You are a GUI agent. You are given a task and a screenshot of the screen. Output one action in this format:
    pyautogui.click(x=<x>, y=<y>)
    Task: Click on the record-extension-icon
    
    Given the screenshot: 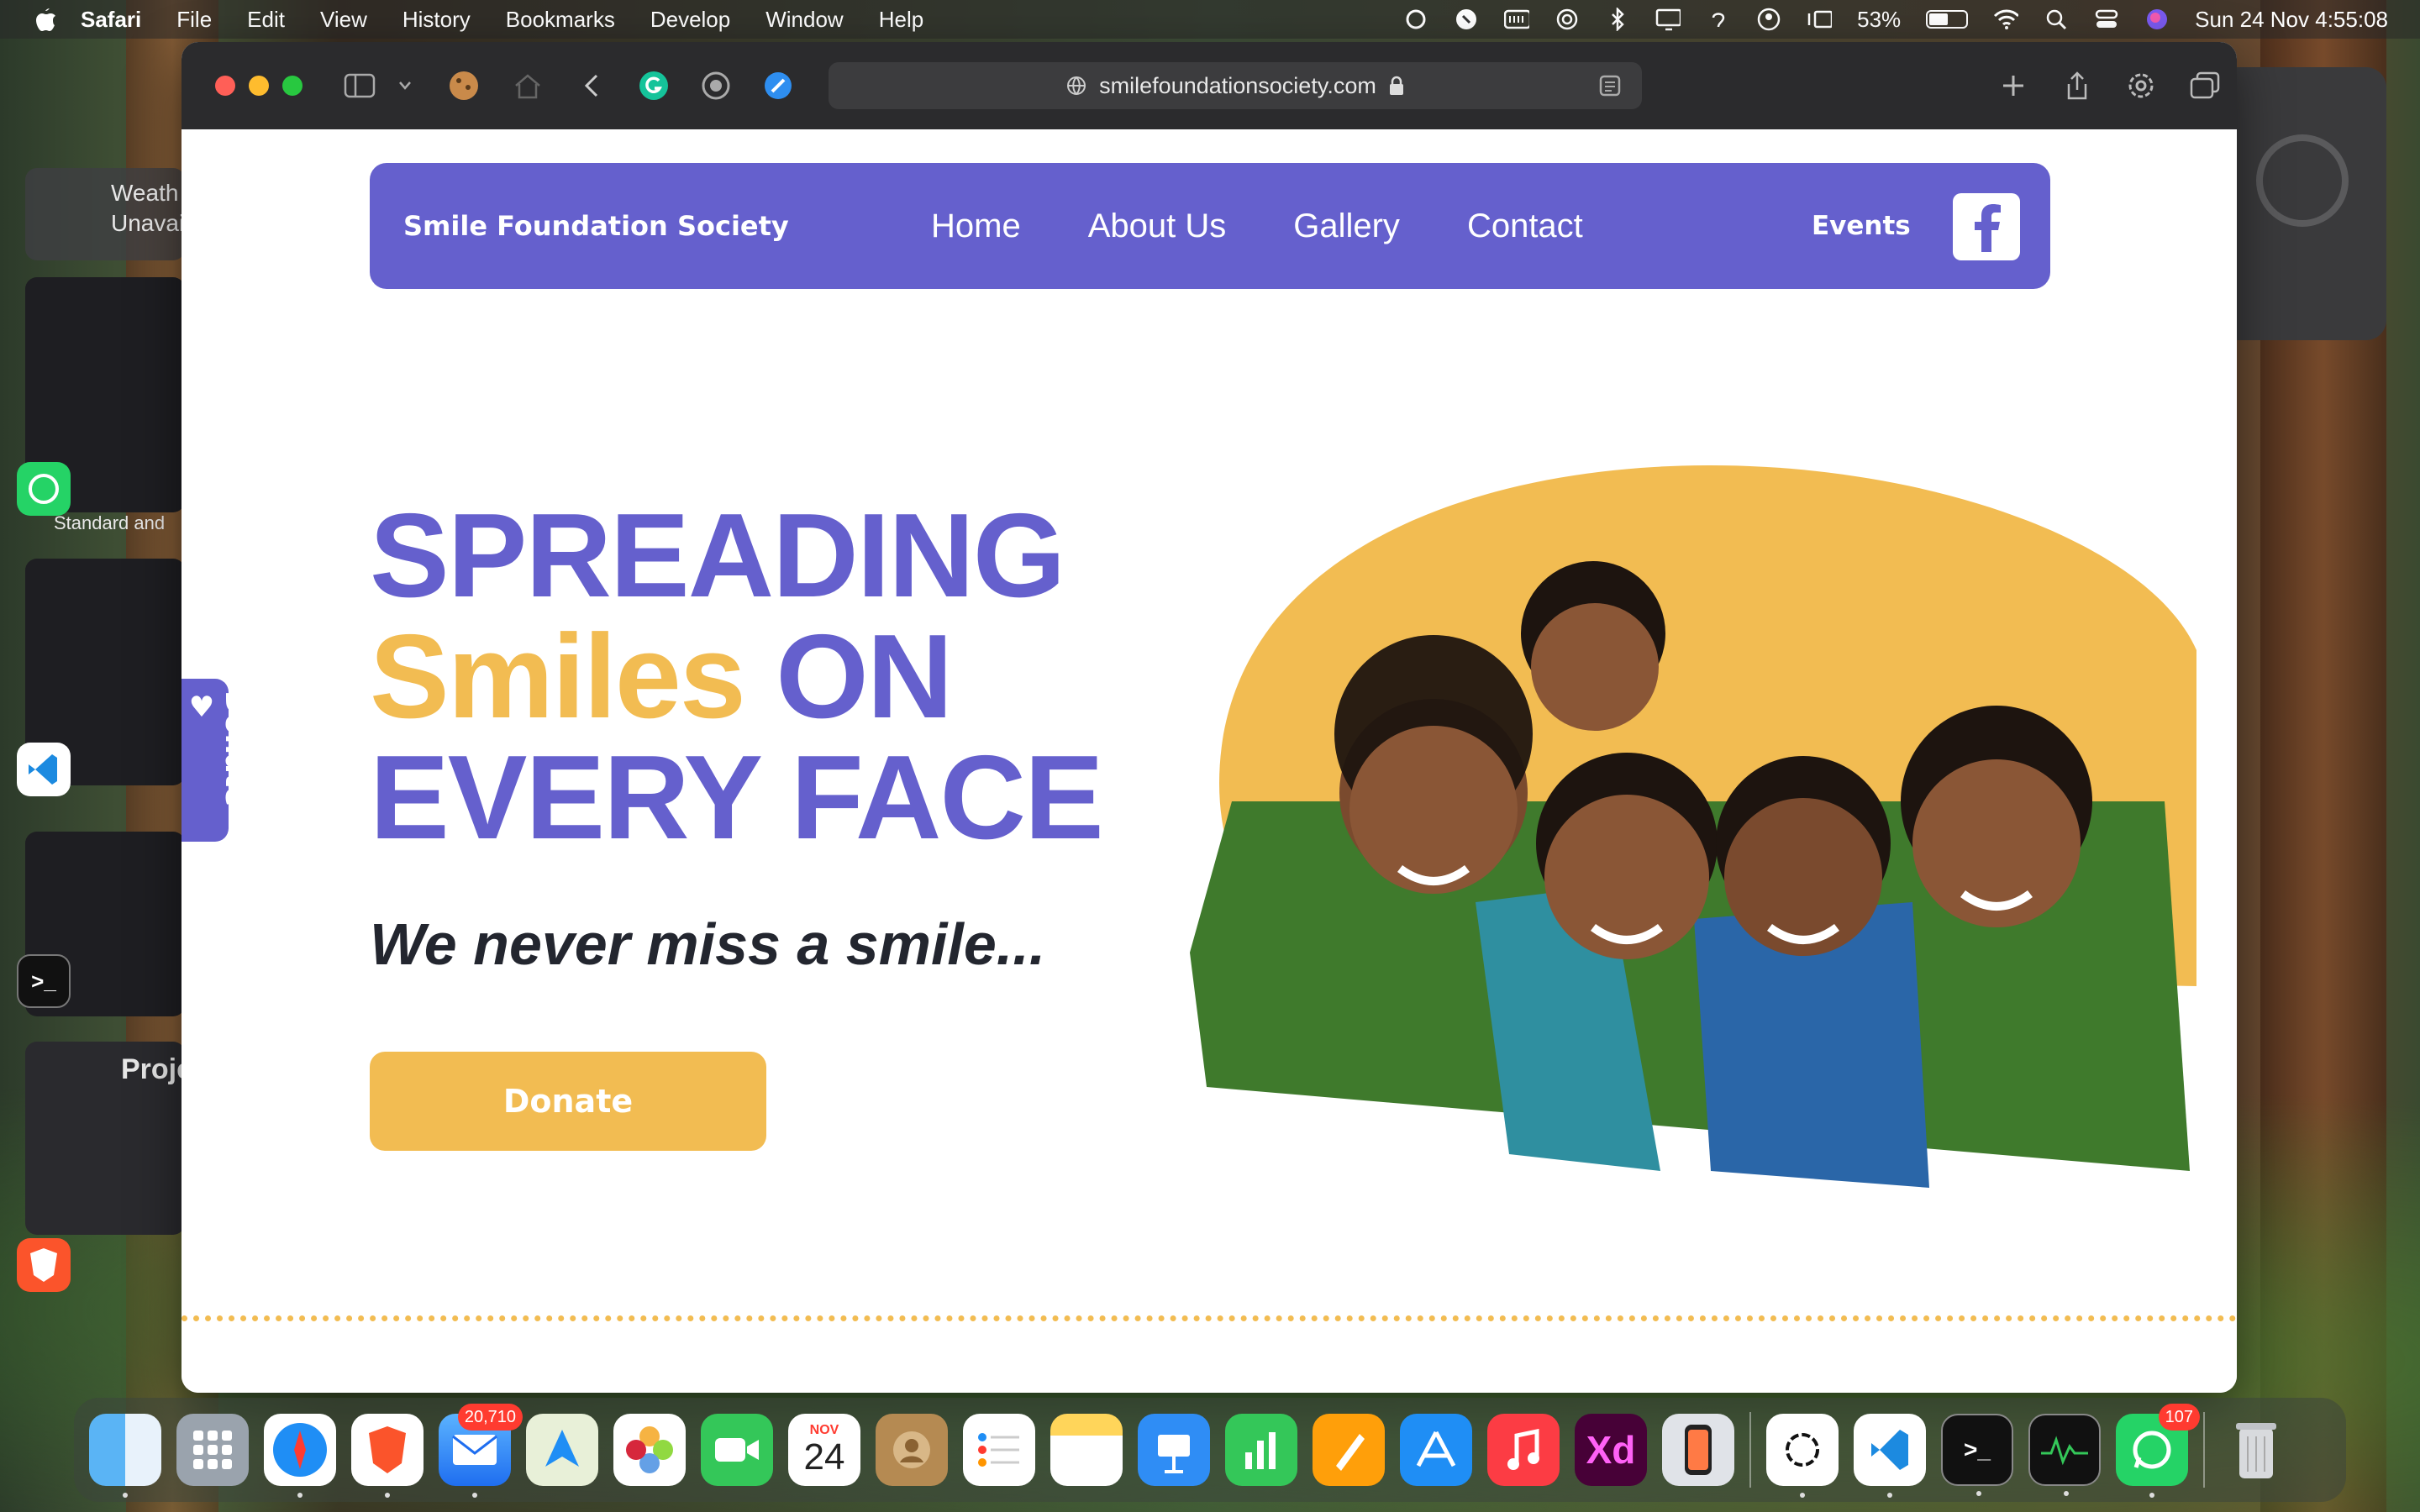 What is the action you would take?
    pyautogui.click(x=716, y=85)
    